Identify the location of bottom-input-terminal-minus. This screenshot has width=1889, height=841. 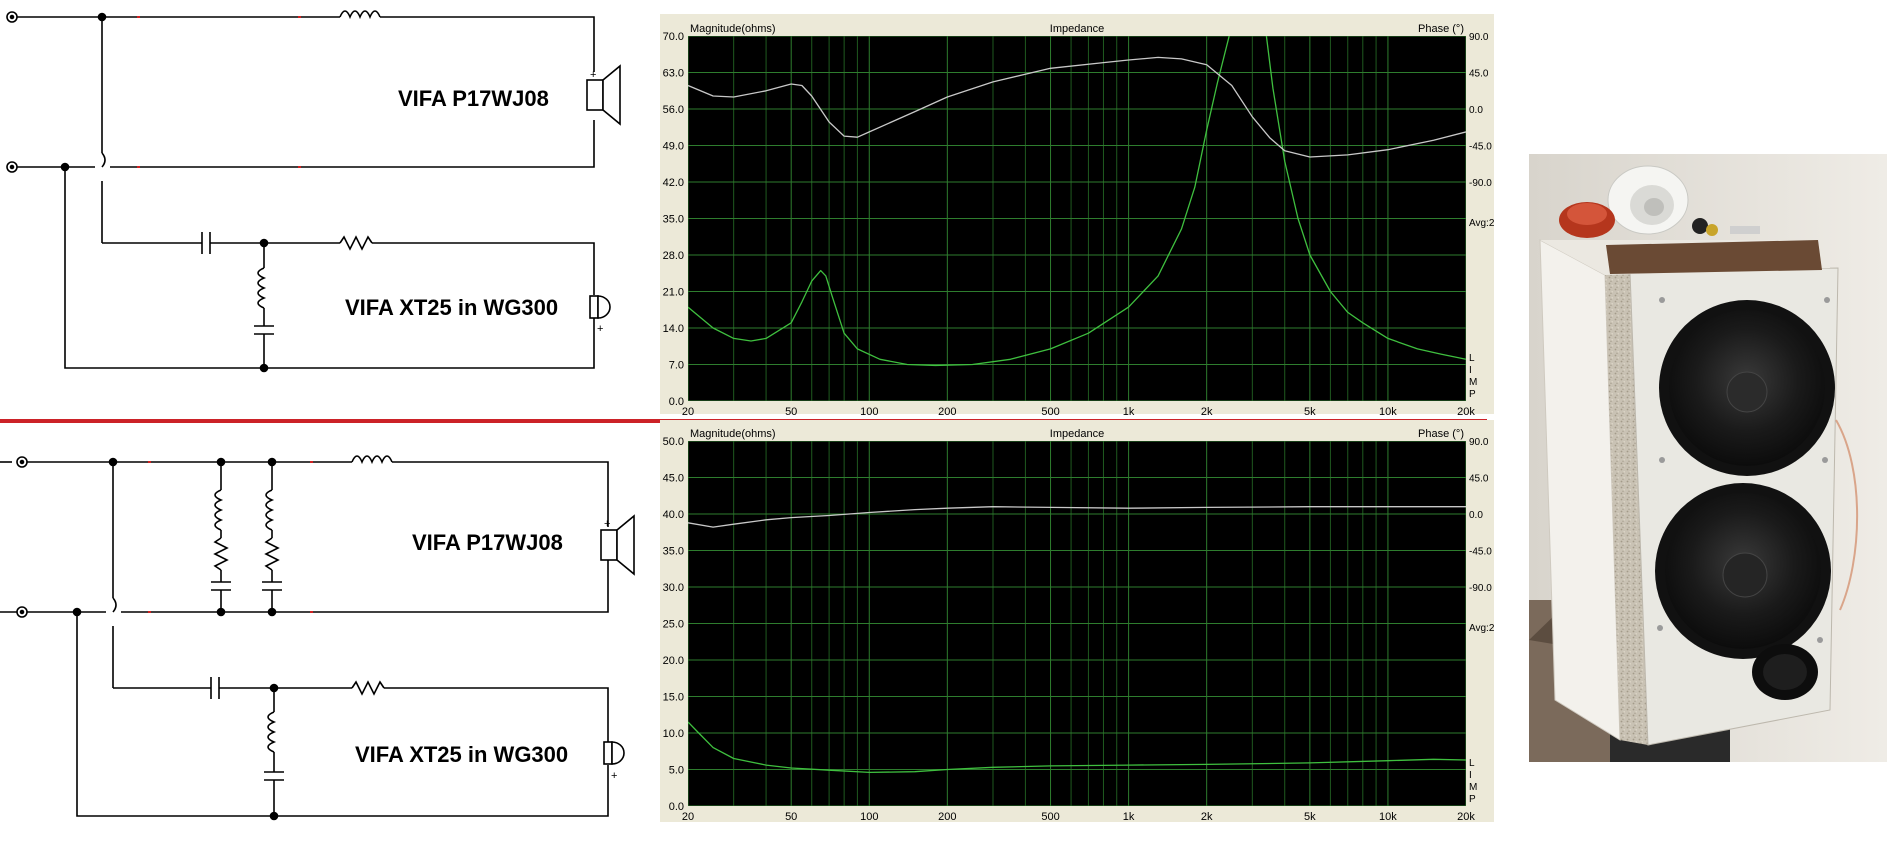
(22, 612).